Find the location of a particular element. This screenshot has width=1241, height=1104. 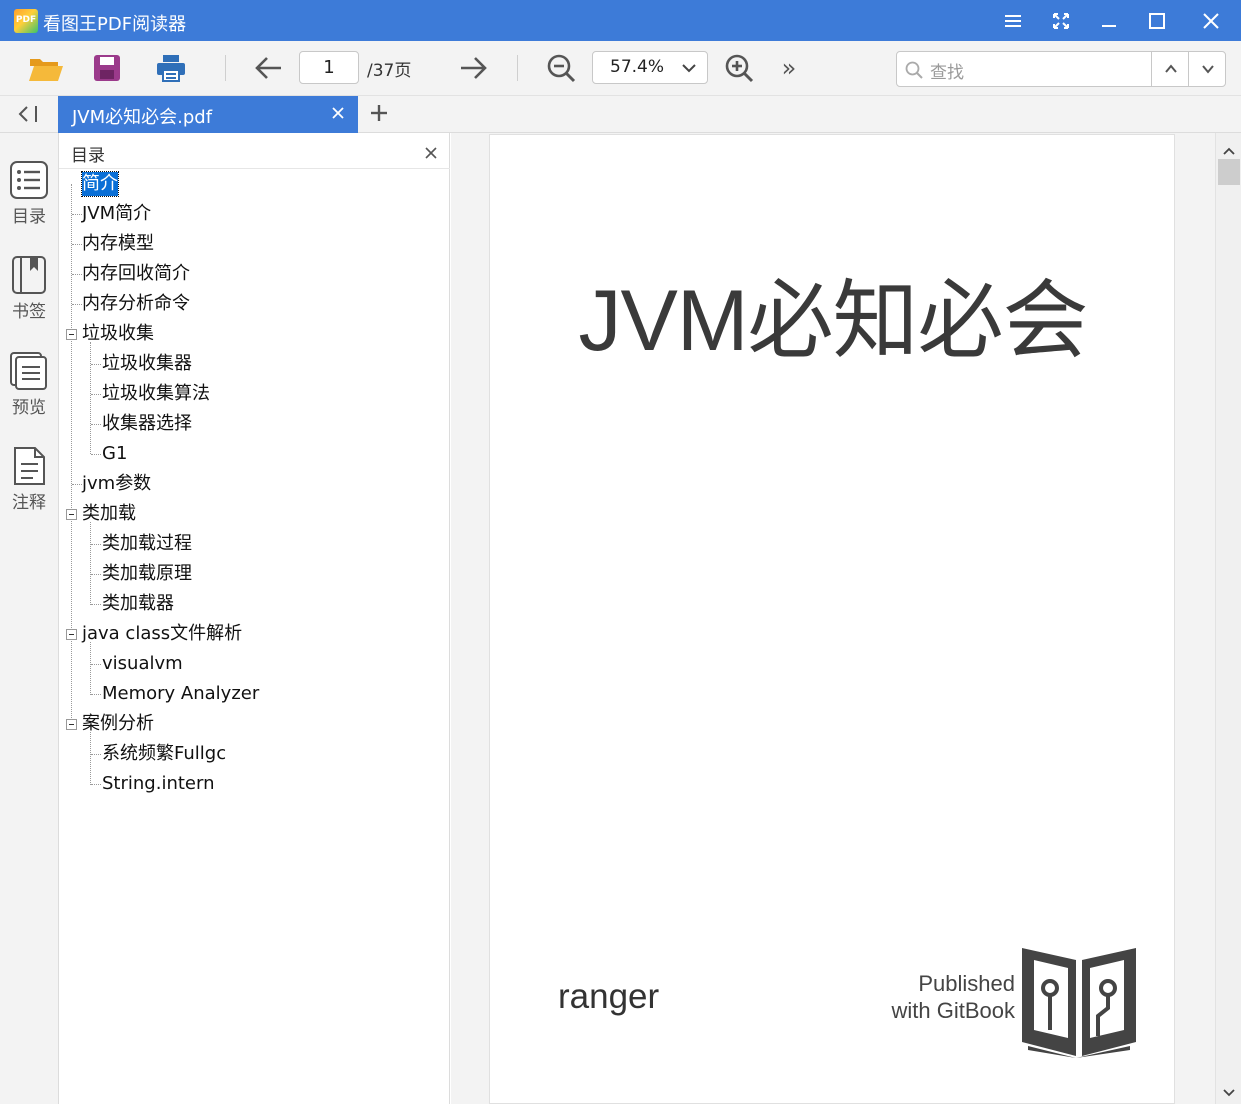

toc-item: visualvm is located at coordinates (142, 664).